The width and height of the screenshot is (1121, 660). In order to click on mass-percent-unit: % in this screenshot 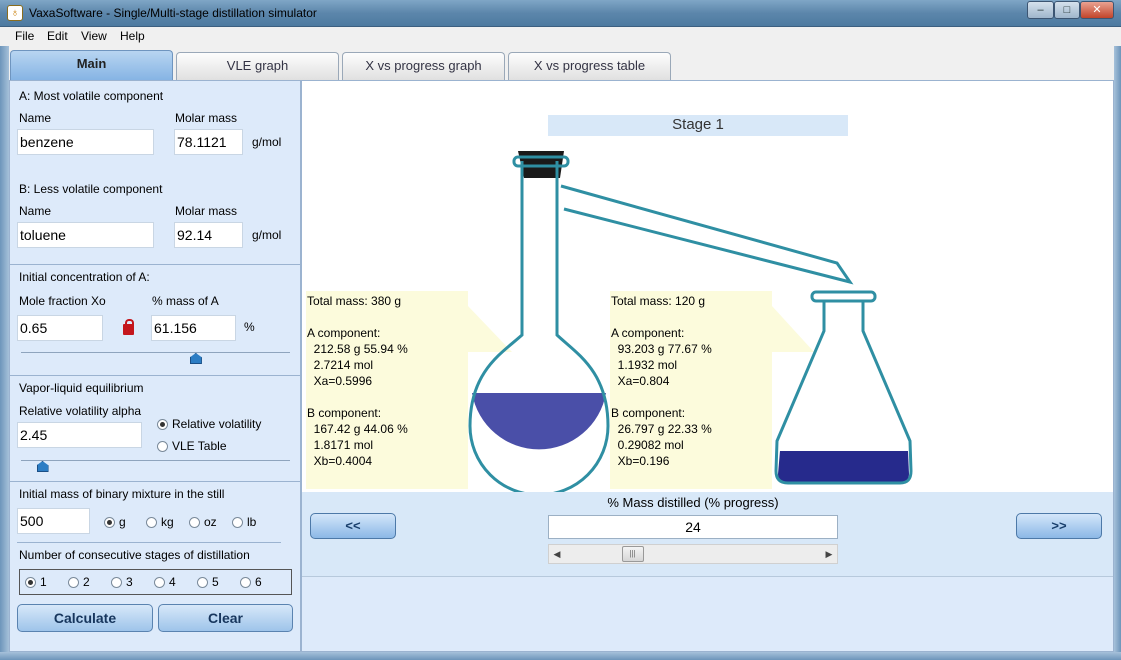, I will do `click(249, 327)`.